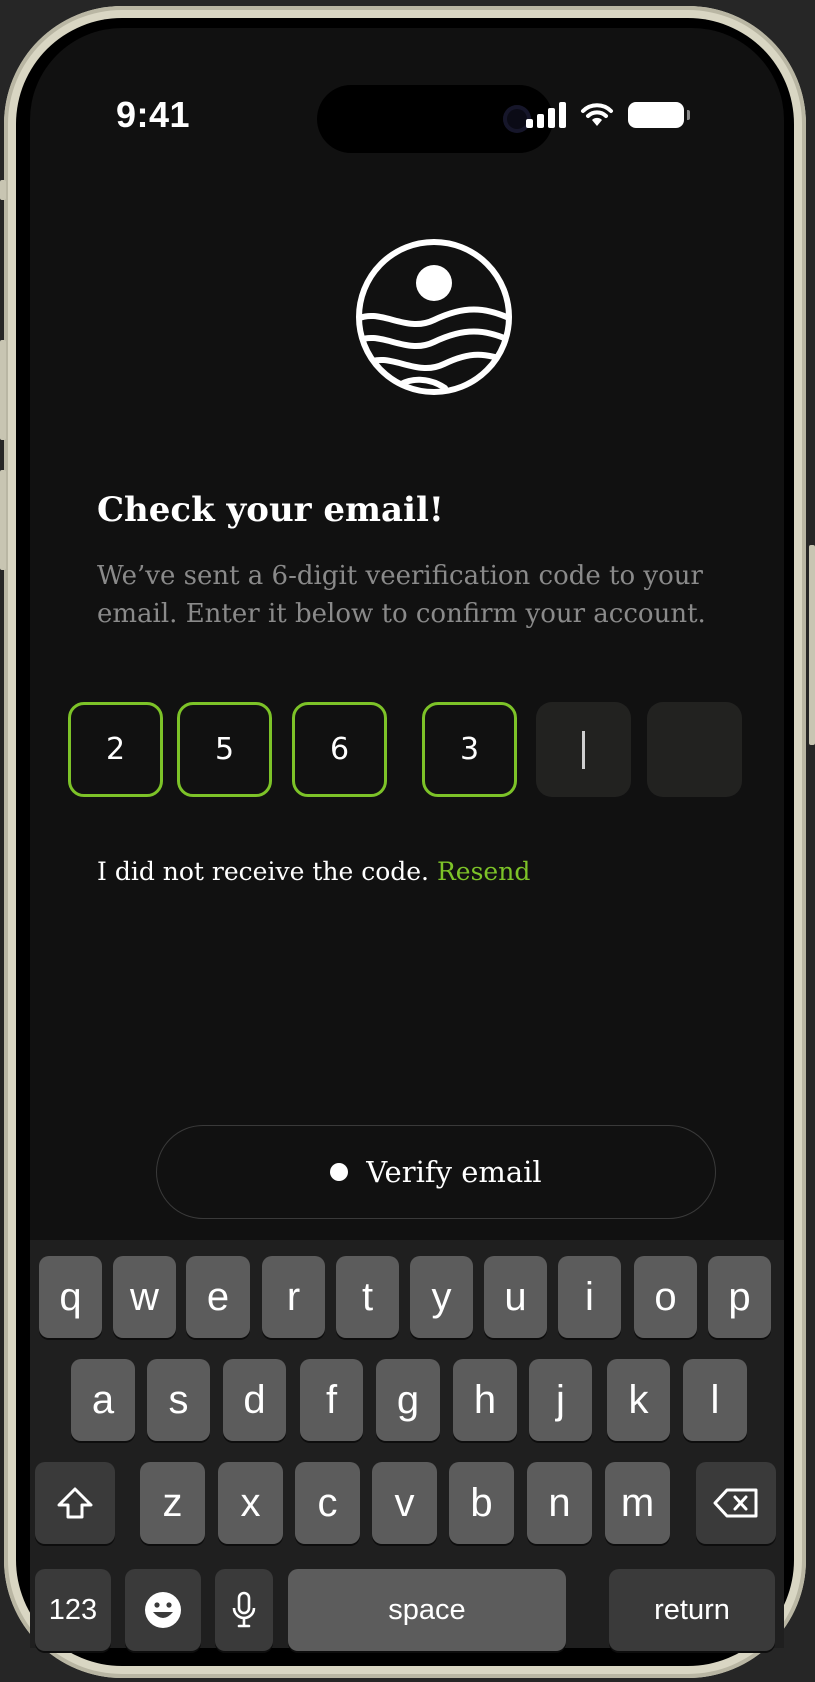 The image size is (815, 1682). What do you see at coordinates (339, 749) in the screenshot?
I see `code-digit-3: 6` at bounding box center [339, 749].